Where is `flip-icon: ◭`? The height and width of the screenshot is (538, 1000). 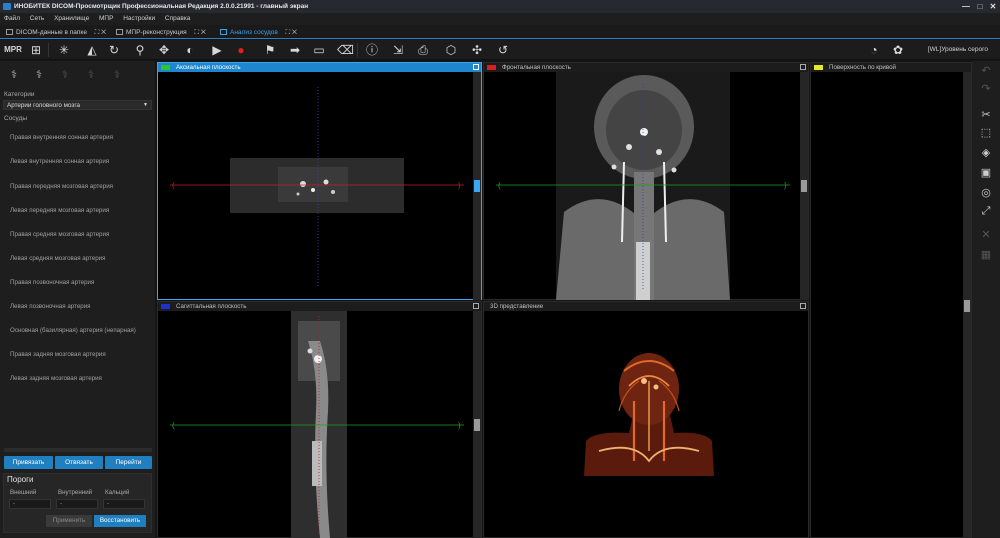
flip-icon: ◭ is located at coordinates (92, 50).